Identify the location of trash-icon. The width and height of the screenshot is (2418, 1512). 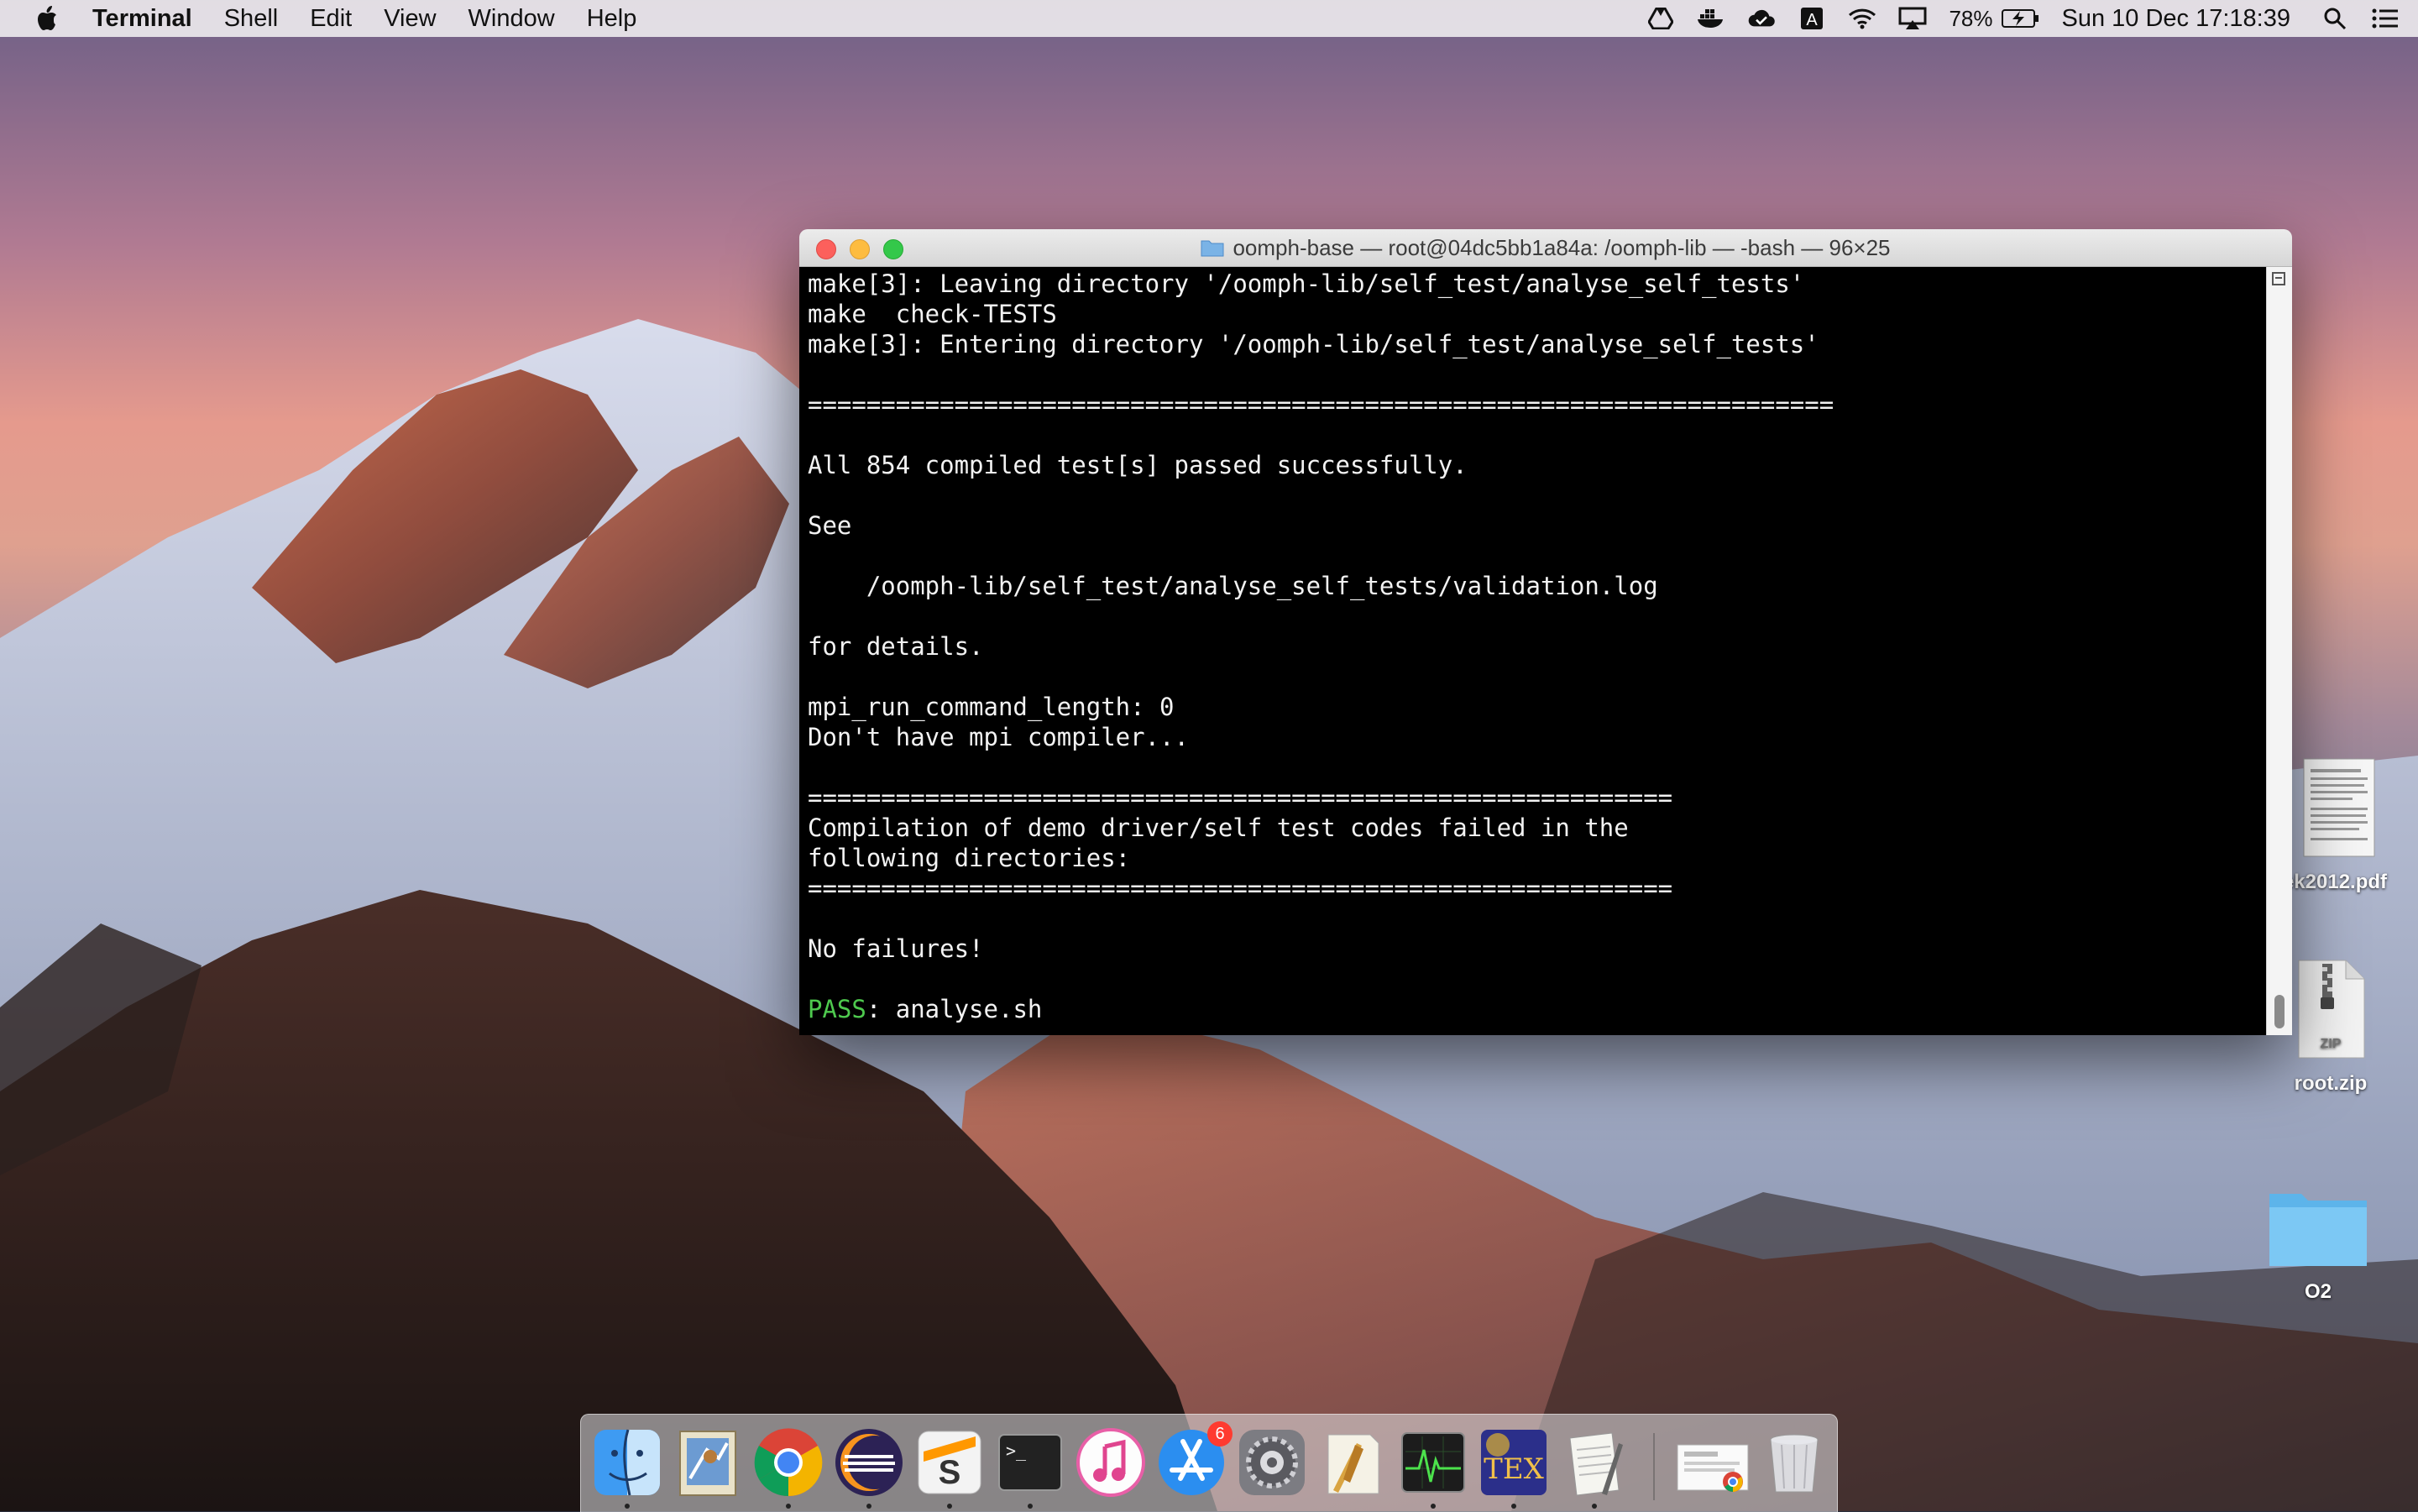
(1794, 1462).